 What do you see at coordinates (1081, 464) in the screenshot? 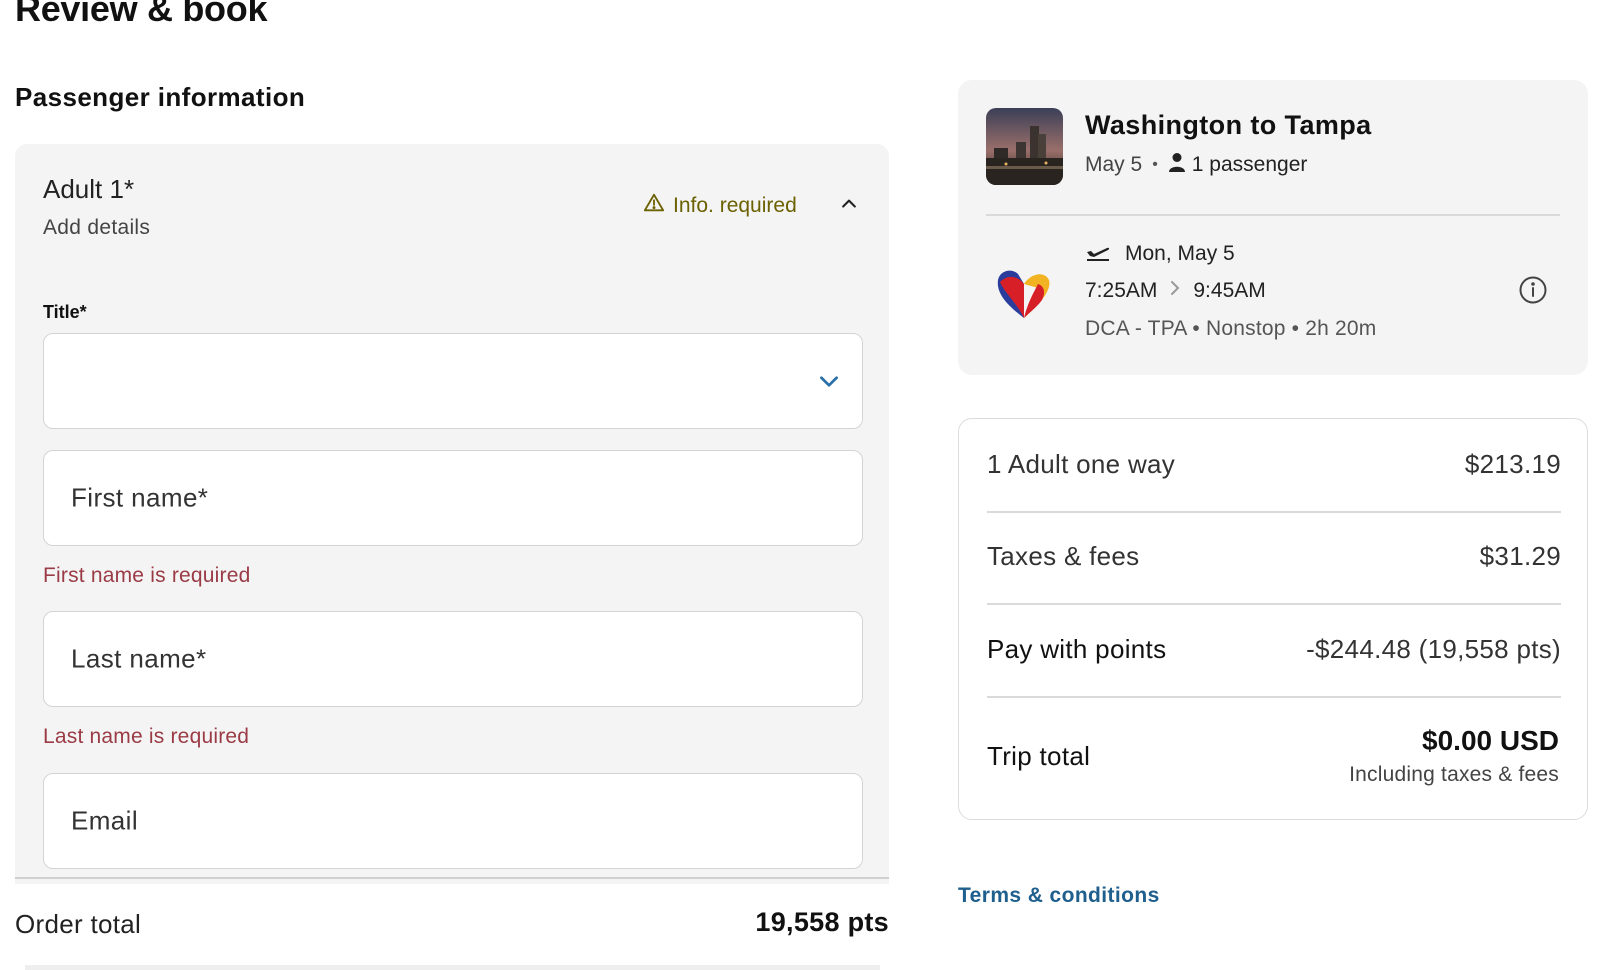
I see `price-row-label: 1 Adult one way` at bounding box center [1081, 464].